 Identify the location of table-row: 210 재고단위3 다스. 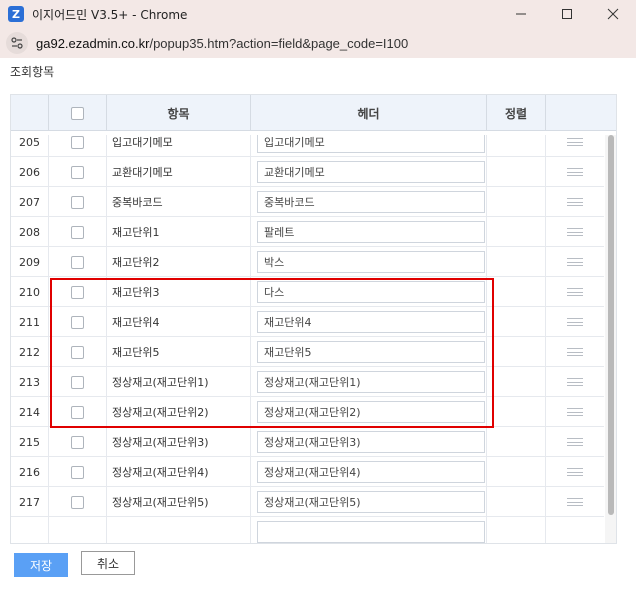
(307, 292).